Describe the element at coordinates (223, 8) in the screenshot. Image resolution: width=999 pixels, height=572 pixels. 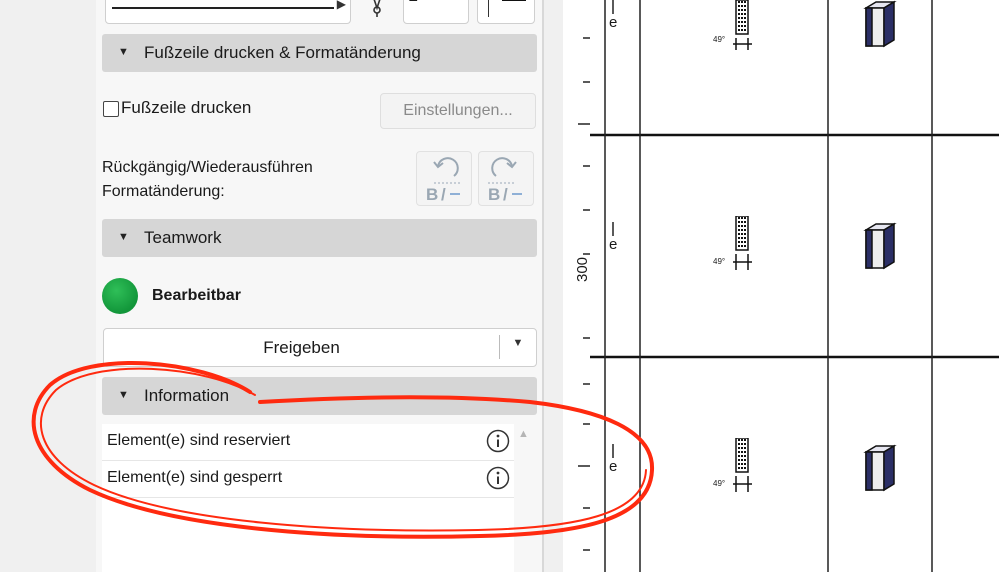
I see `line-type-preview` at that location.